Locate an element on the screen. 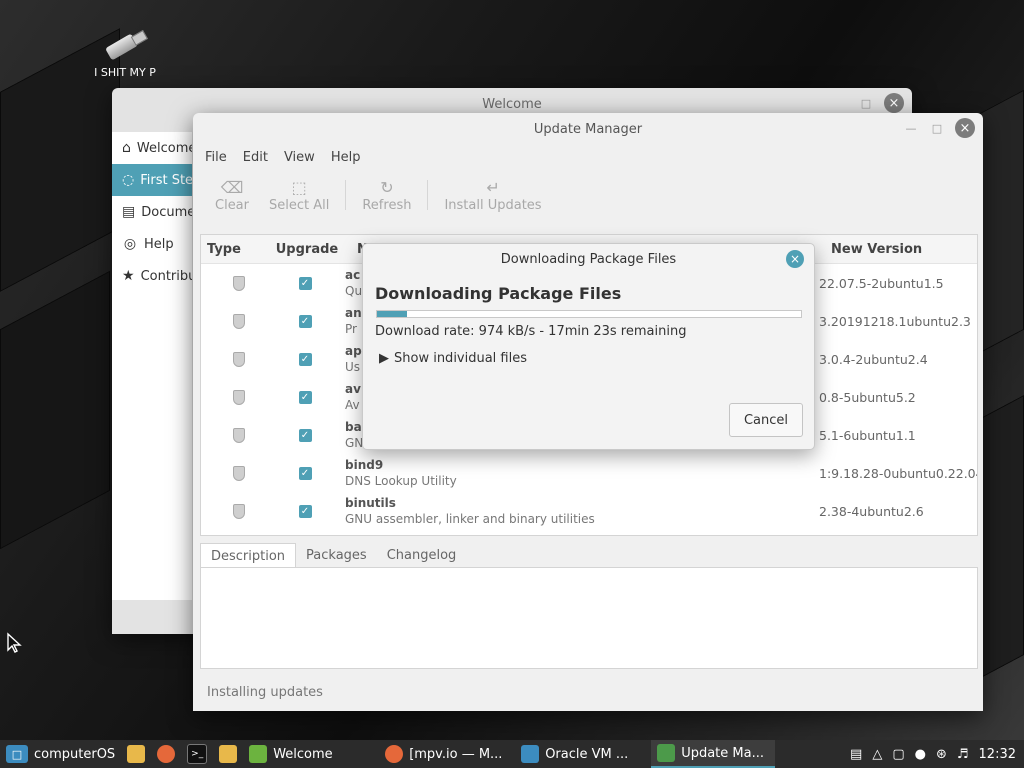 The width and height of the screenshot is (1024, 768). menu-bar: File Edit View Help is located at coordinates (588, 157).